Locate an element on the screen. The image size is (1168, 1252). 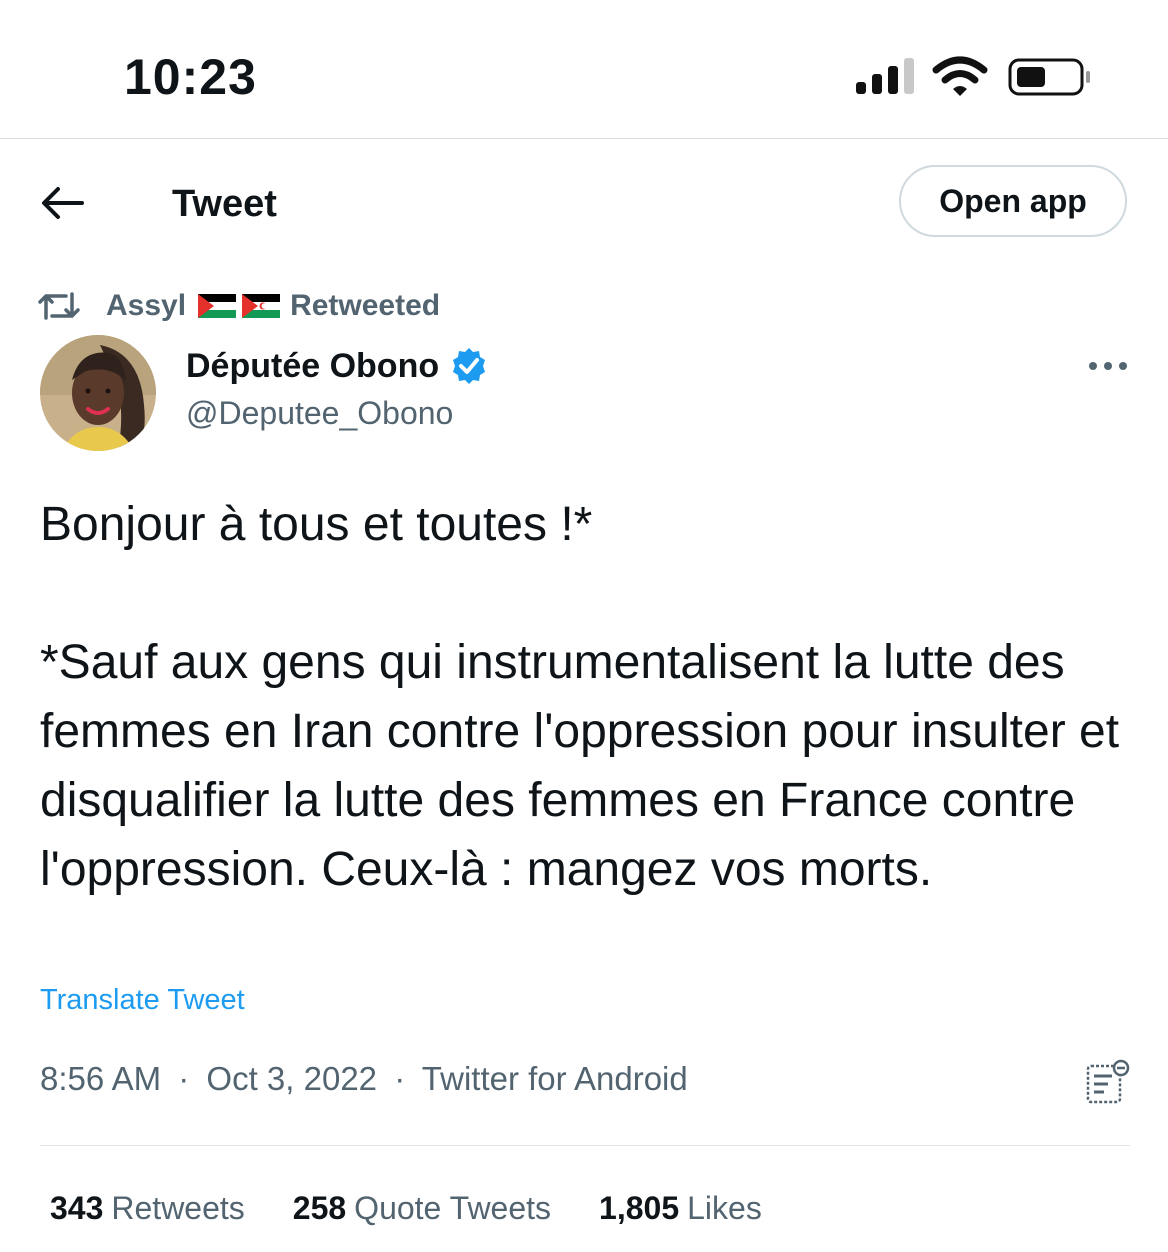
retweets-count: 343 is located at coordinates (77, 1208).